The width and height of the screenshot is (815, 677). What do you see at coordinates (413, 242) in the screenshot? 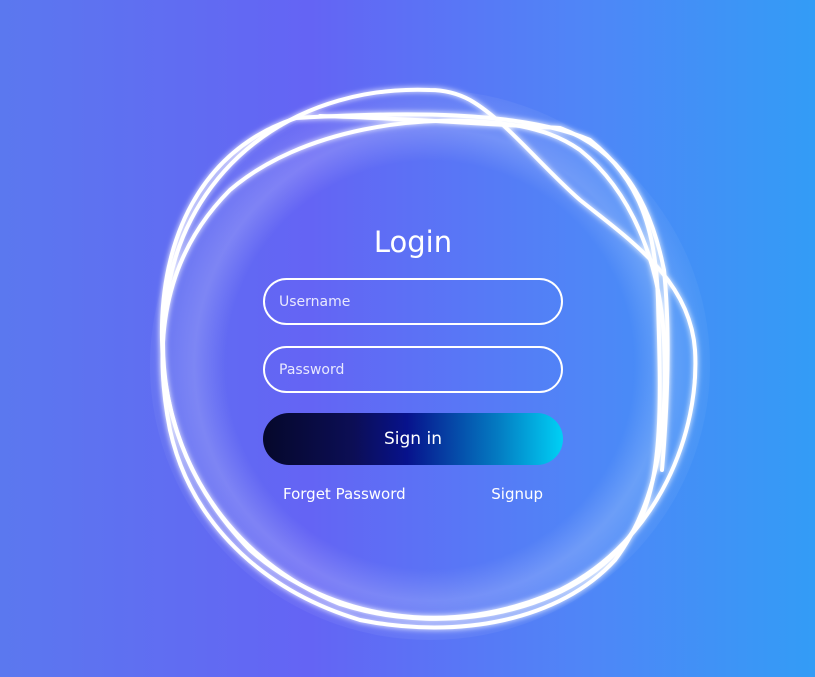
I see `login-title: Login` at bounding box center [413, 242].